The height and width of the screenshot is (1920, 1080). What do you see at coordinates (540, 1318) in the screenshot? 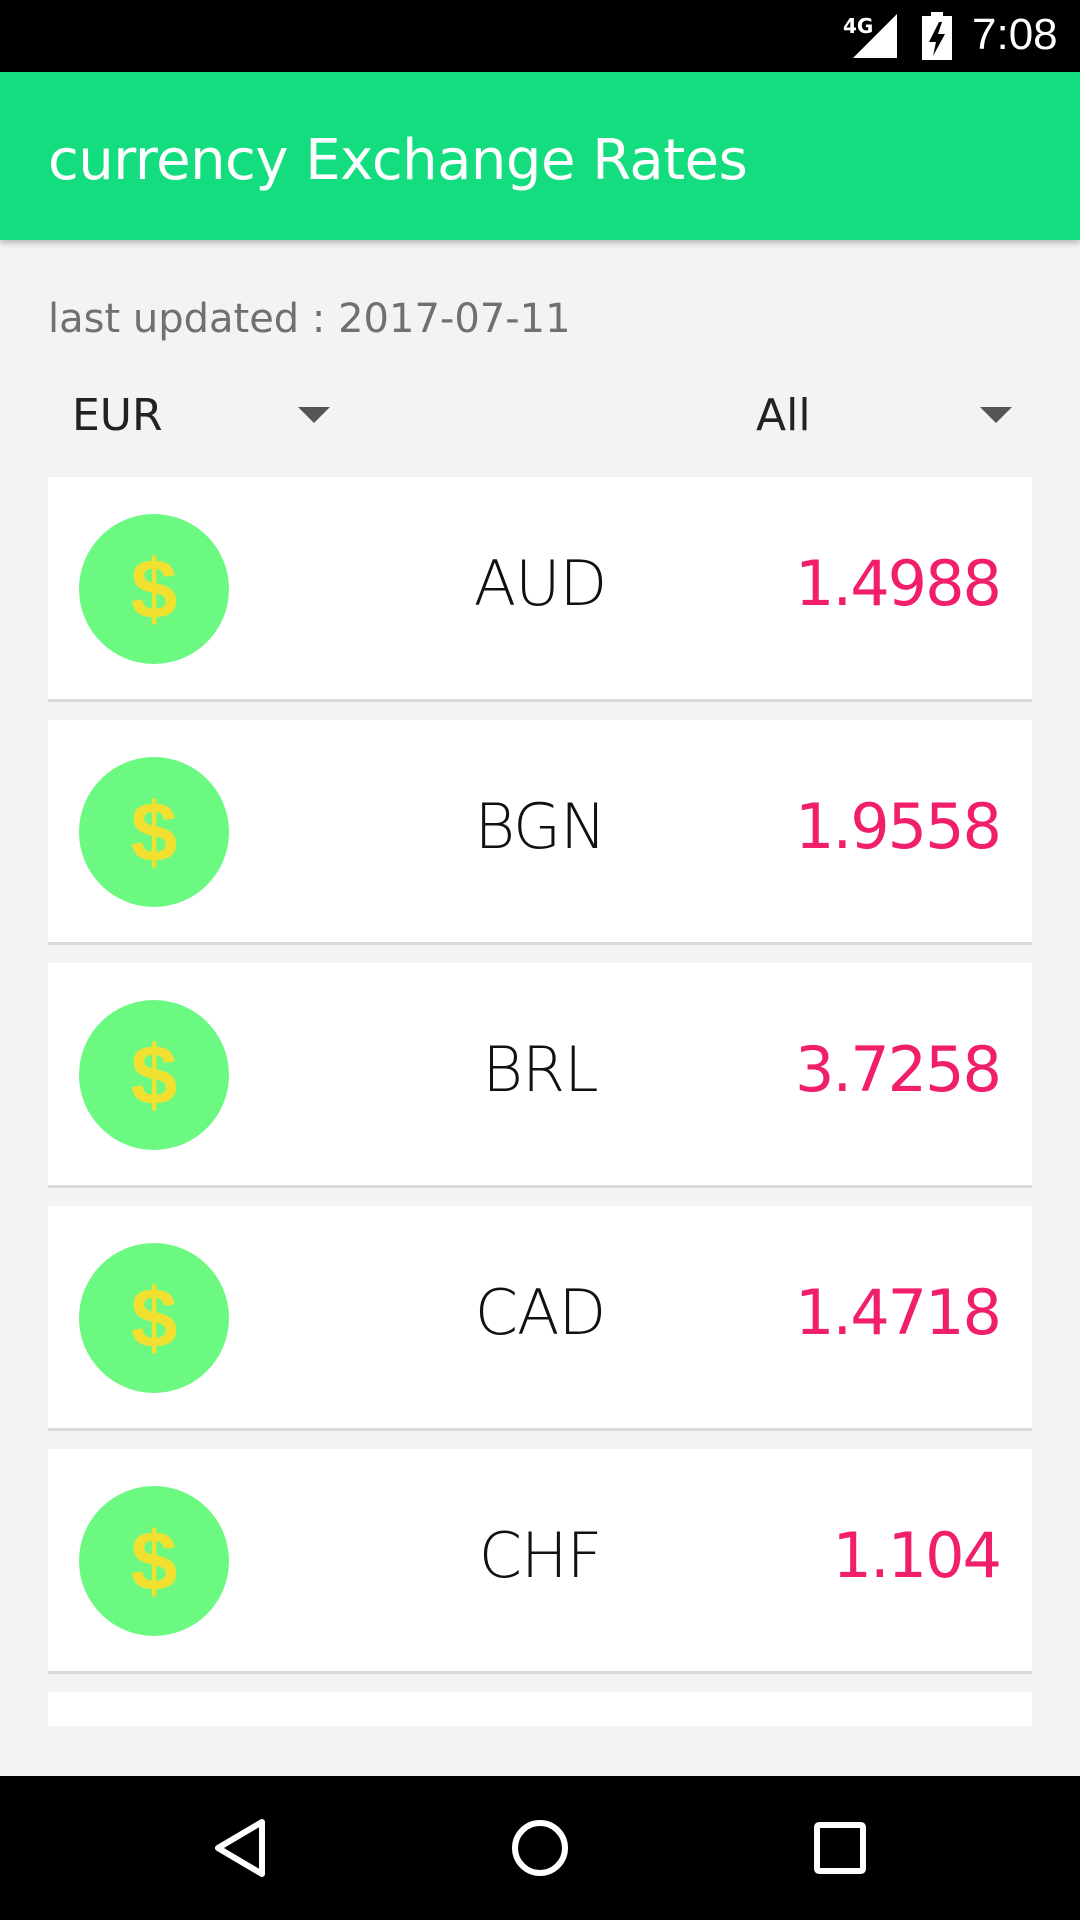
I see `list-item: $ CAD 1.4718` at bounding box center [540, 1318].